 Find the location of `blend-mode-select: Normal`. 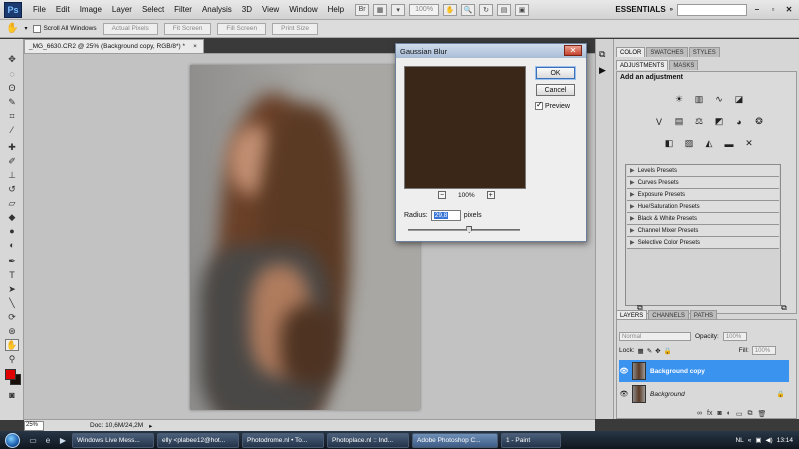

blend-mode-select: Normal is located at coordinates (655, 336).